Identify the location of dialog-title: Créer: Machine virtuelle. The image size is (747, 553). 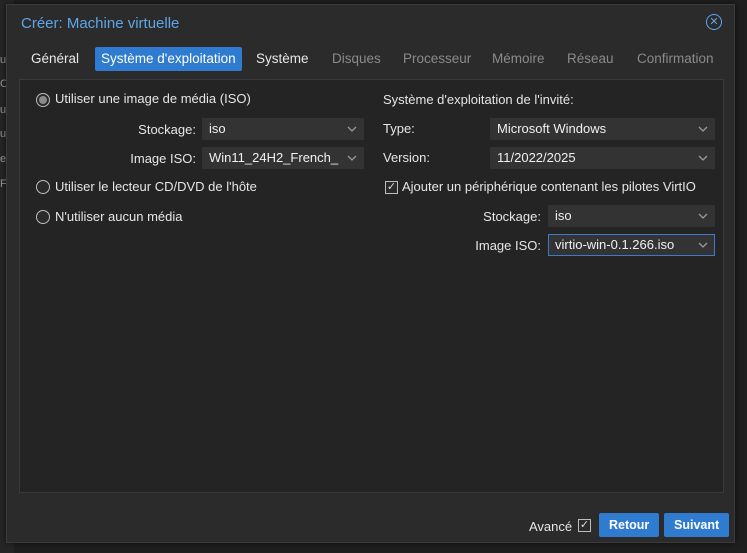
(100, 23).